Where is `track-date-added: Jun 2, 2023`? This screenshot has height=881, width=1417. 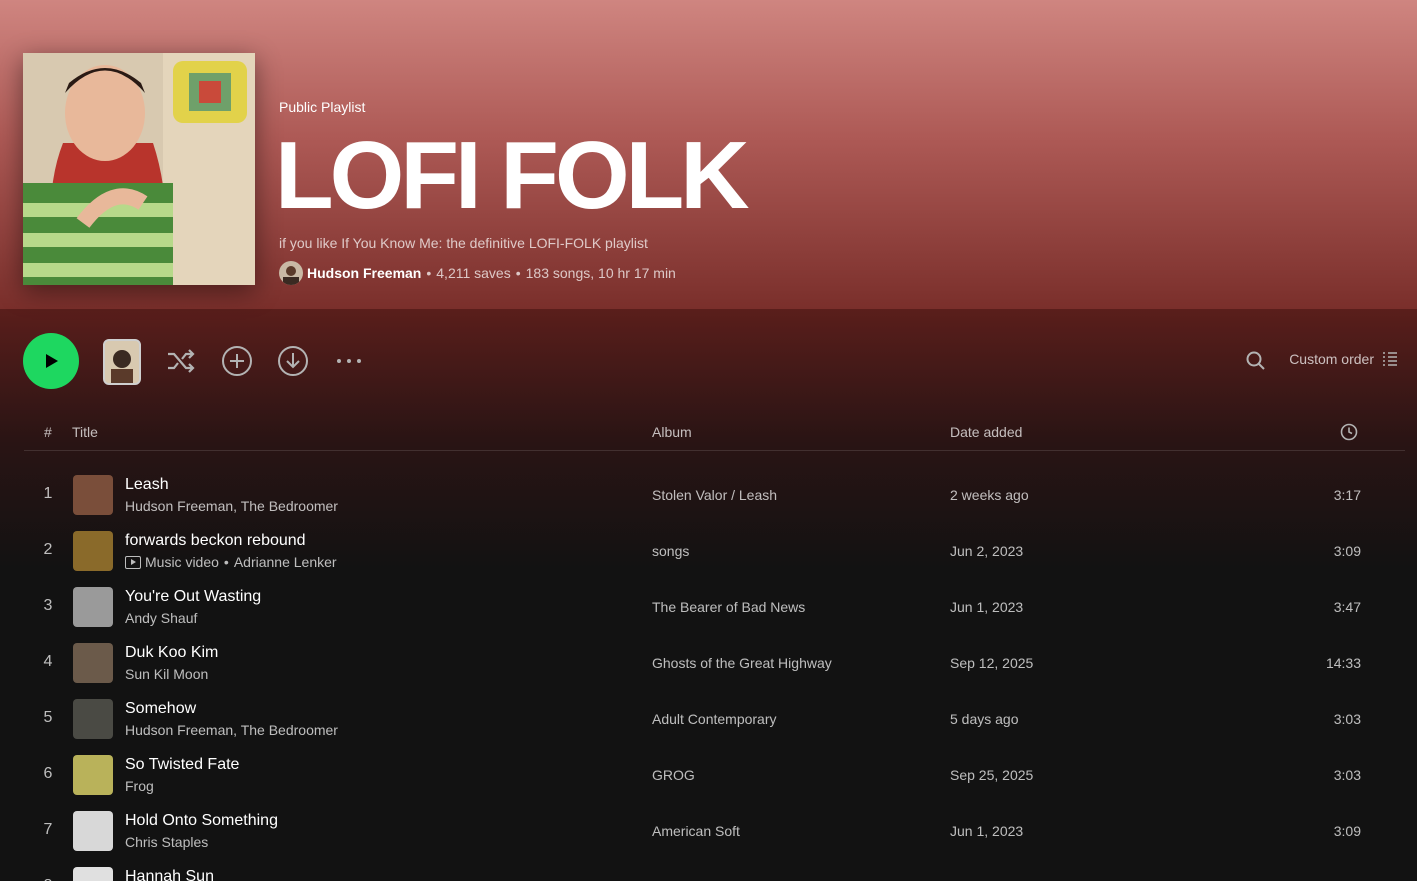
track-date-added: Jun 2, 2023 is located at coordinates (987, 551).